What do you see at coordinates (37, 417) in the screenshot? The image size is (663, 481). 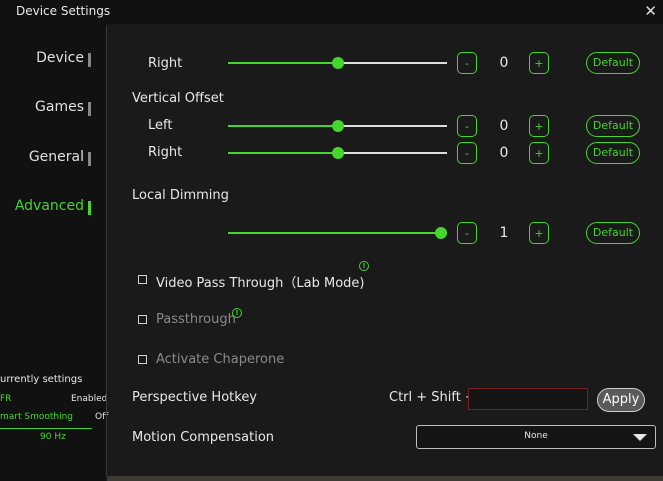 I see `current-setting-name: mart Smoothing` at bounding box center [37, 417].